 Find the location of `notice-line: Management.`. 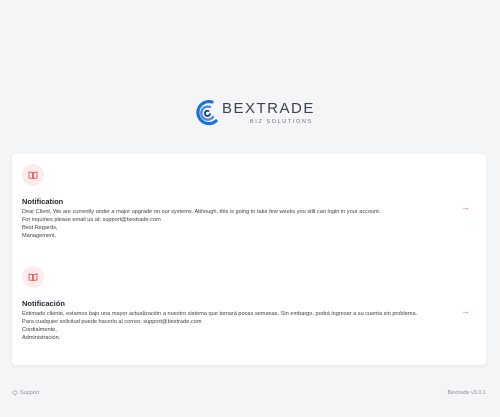

notice-line: Management. is located at coordinates (39, 236).